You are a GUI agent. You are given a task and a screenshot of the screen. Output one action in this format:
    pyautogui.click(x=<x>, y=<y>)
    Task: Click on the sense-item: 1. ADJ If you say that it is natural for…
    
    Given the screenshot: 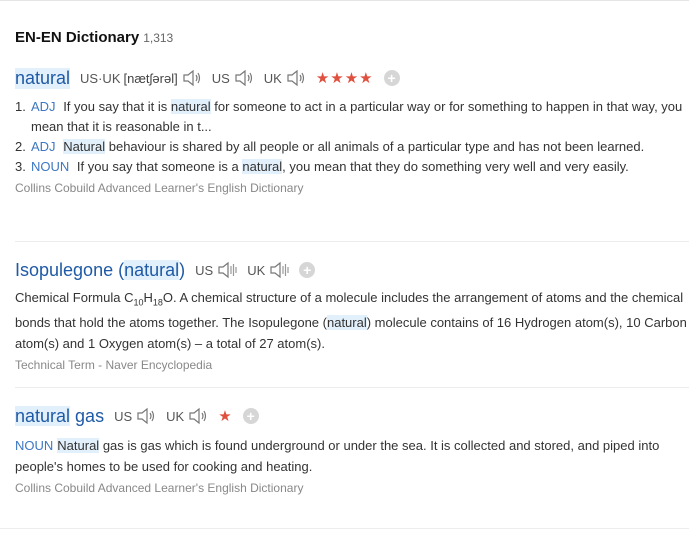 What is the action you would take?
    pyautogui.click(x=352, y=117)
    